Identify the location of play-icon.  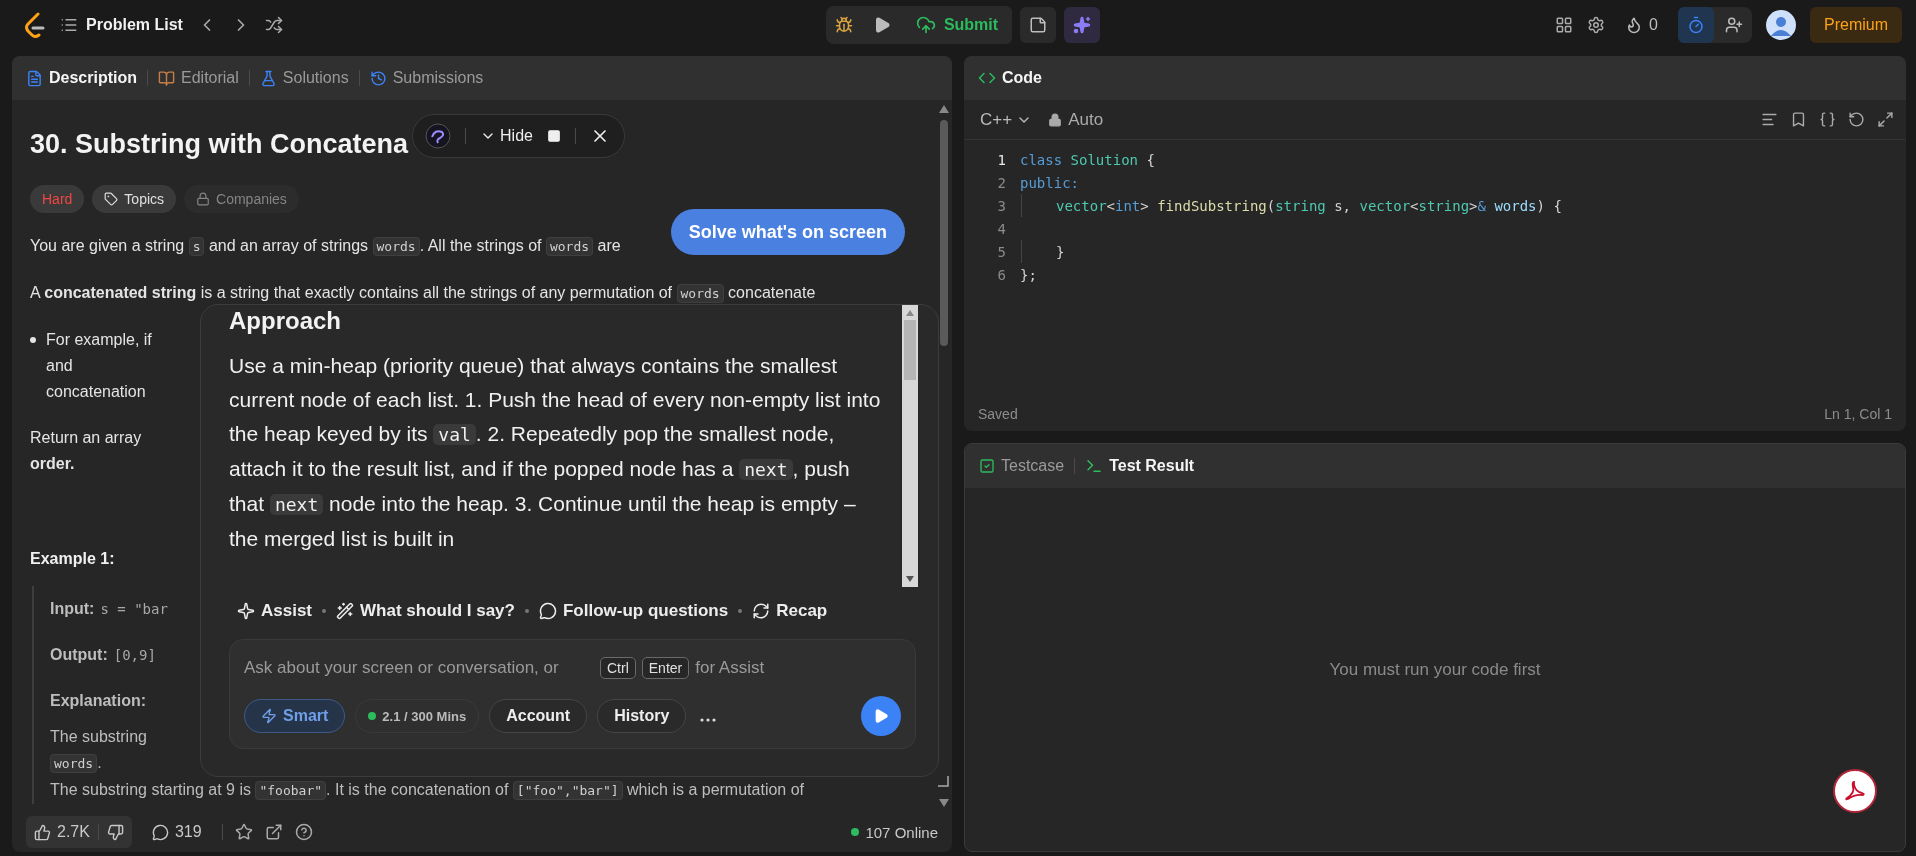
(881, 716).